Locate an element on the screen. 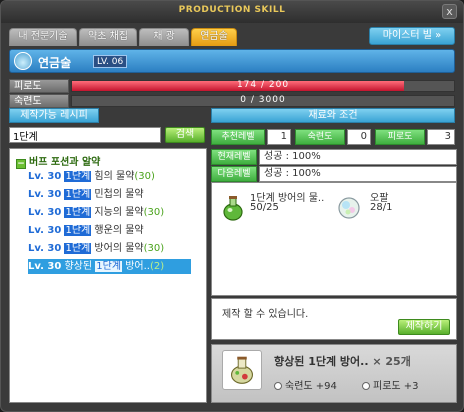 The width and height of the screenshot is (464, 412). tab-mining: 채 광 is located at coordinates (164, 37).